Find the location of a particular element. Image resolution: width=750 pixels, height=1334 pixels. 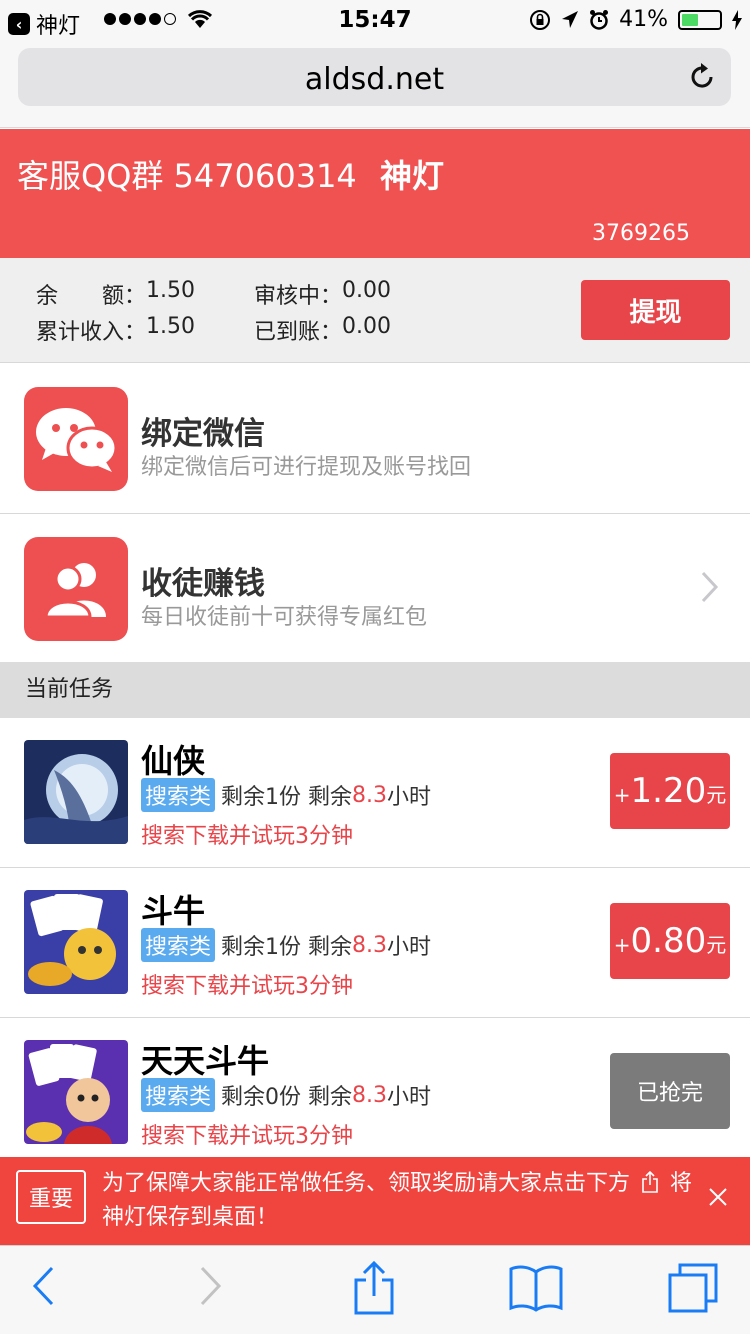

task-remaining: 剩余0份 is located at coordinates (261, 1097).